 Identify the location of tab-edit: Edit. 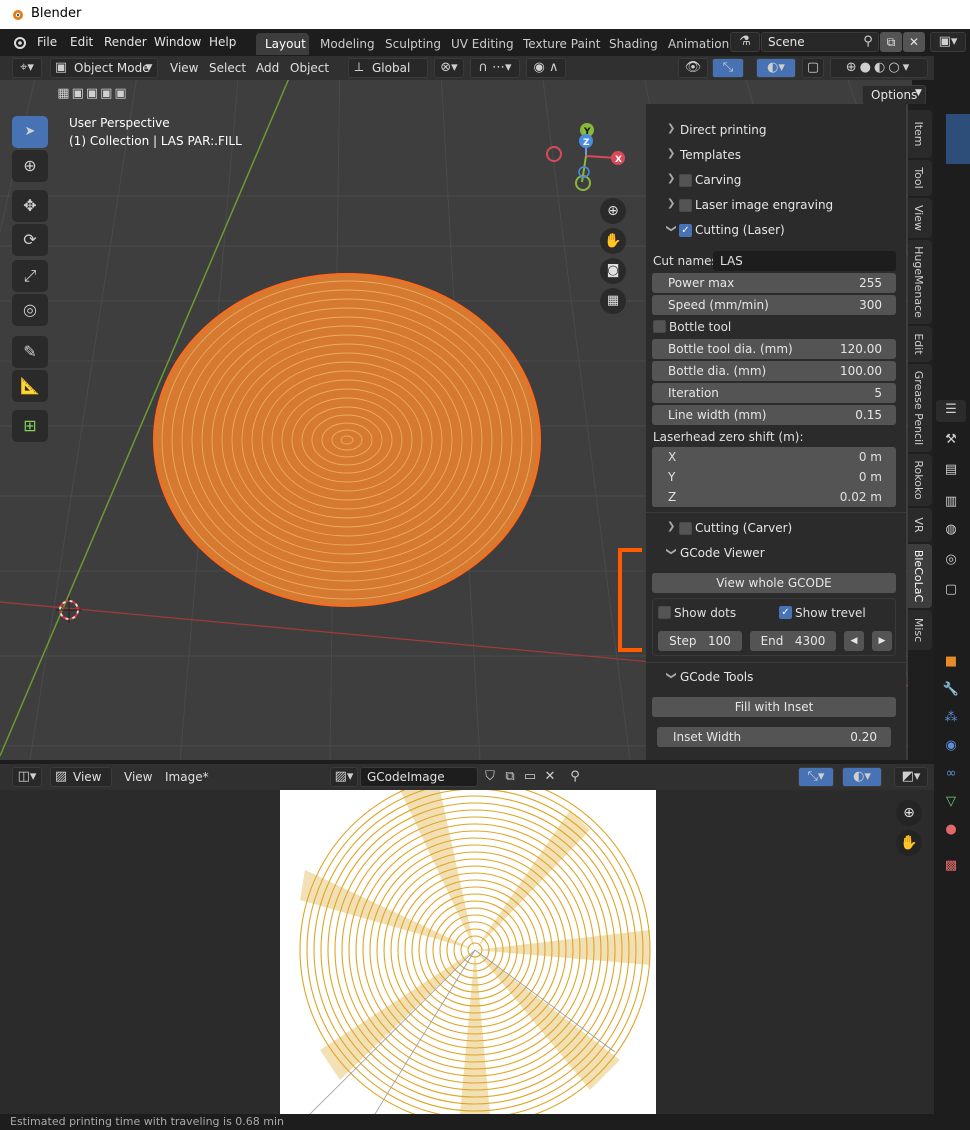
(920, 344).